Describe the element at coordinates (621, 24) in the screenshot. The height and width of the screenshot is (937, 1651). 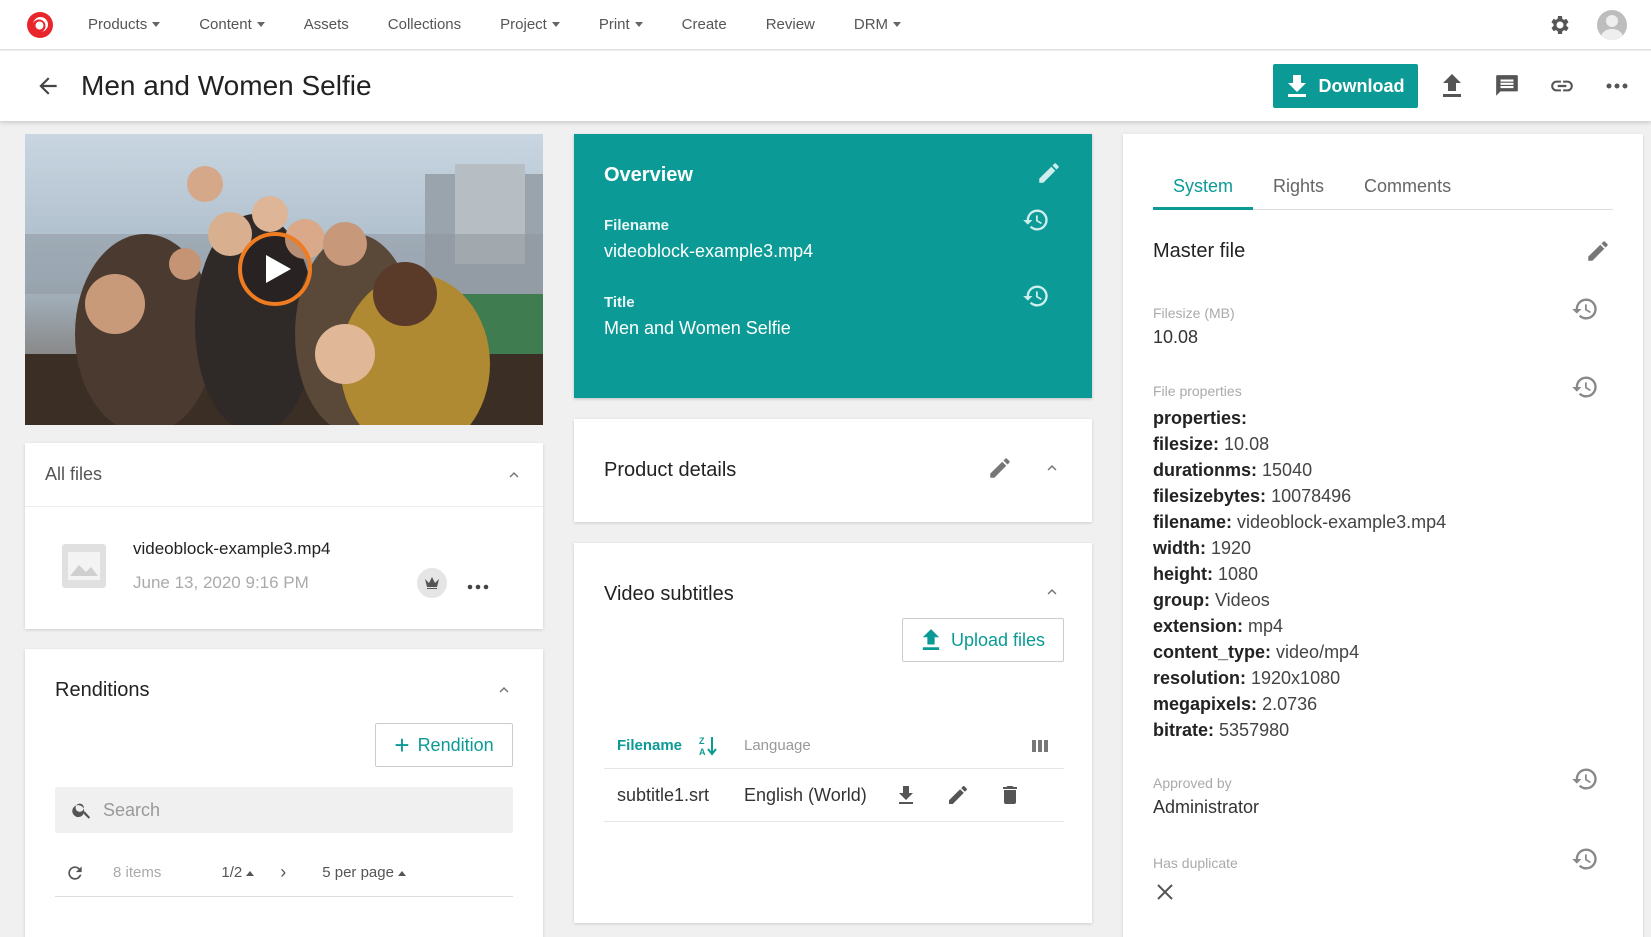
I see `nav-item-print: Print` at that location.